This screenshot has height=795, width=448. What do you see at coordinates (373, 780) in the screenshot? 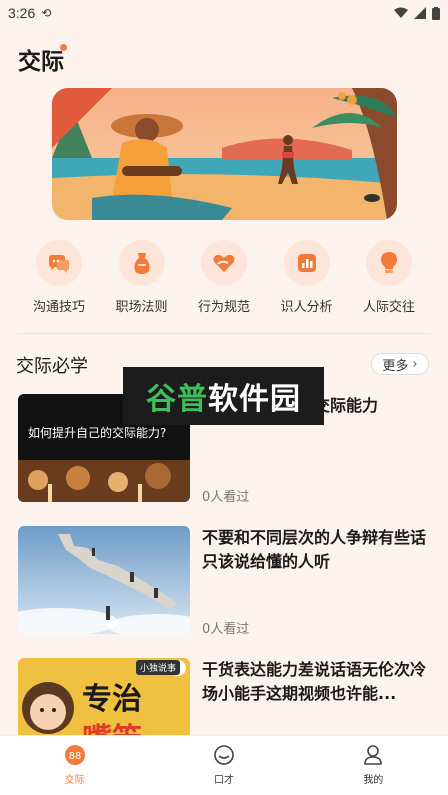
I see `tab-label: 我的` at bounding box center [373, 780].